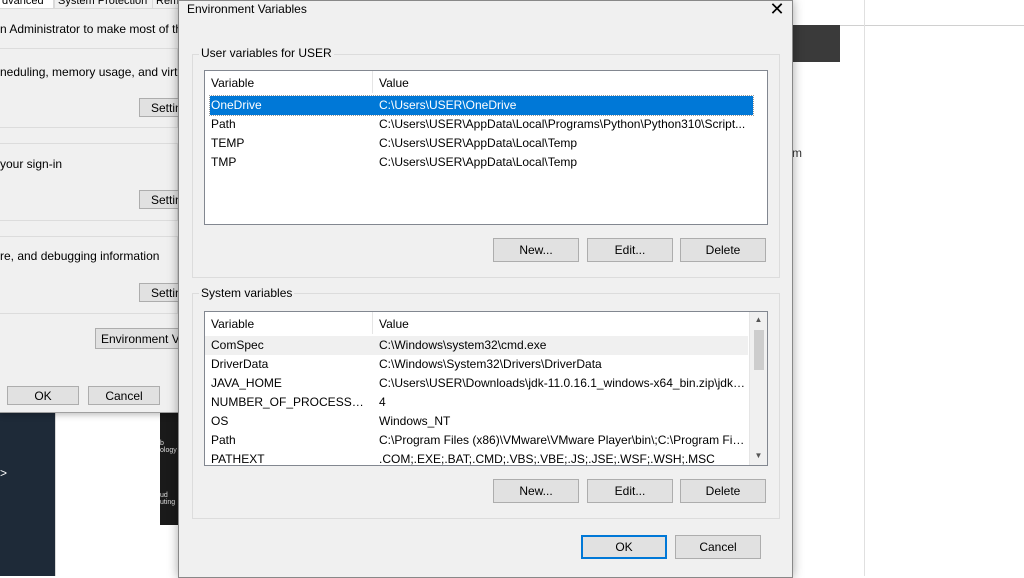 Image resolution: width=1024 pixels, height=578 pixels. What do you see at coordinates (815, 43) in the screenshot?
I see `video-thumbnail` at bounding box center [815, 43].